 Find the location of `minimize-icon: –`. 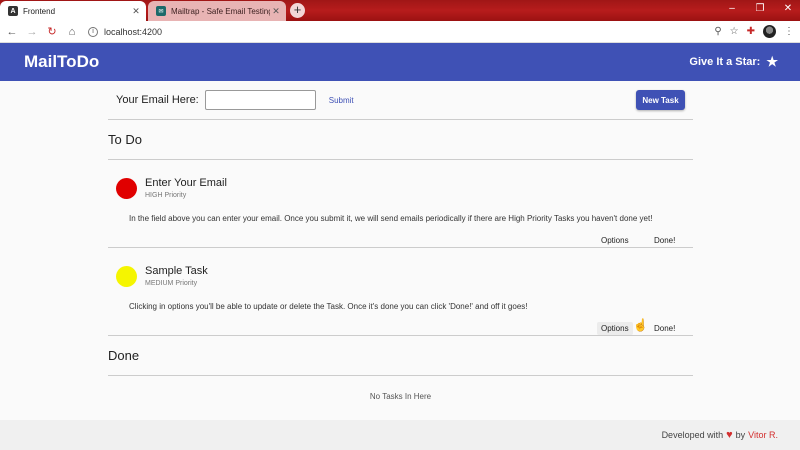

minimize-icon: – is located at coordinates (732, 8).